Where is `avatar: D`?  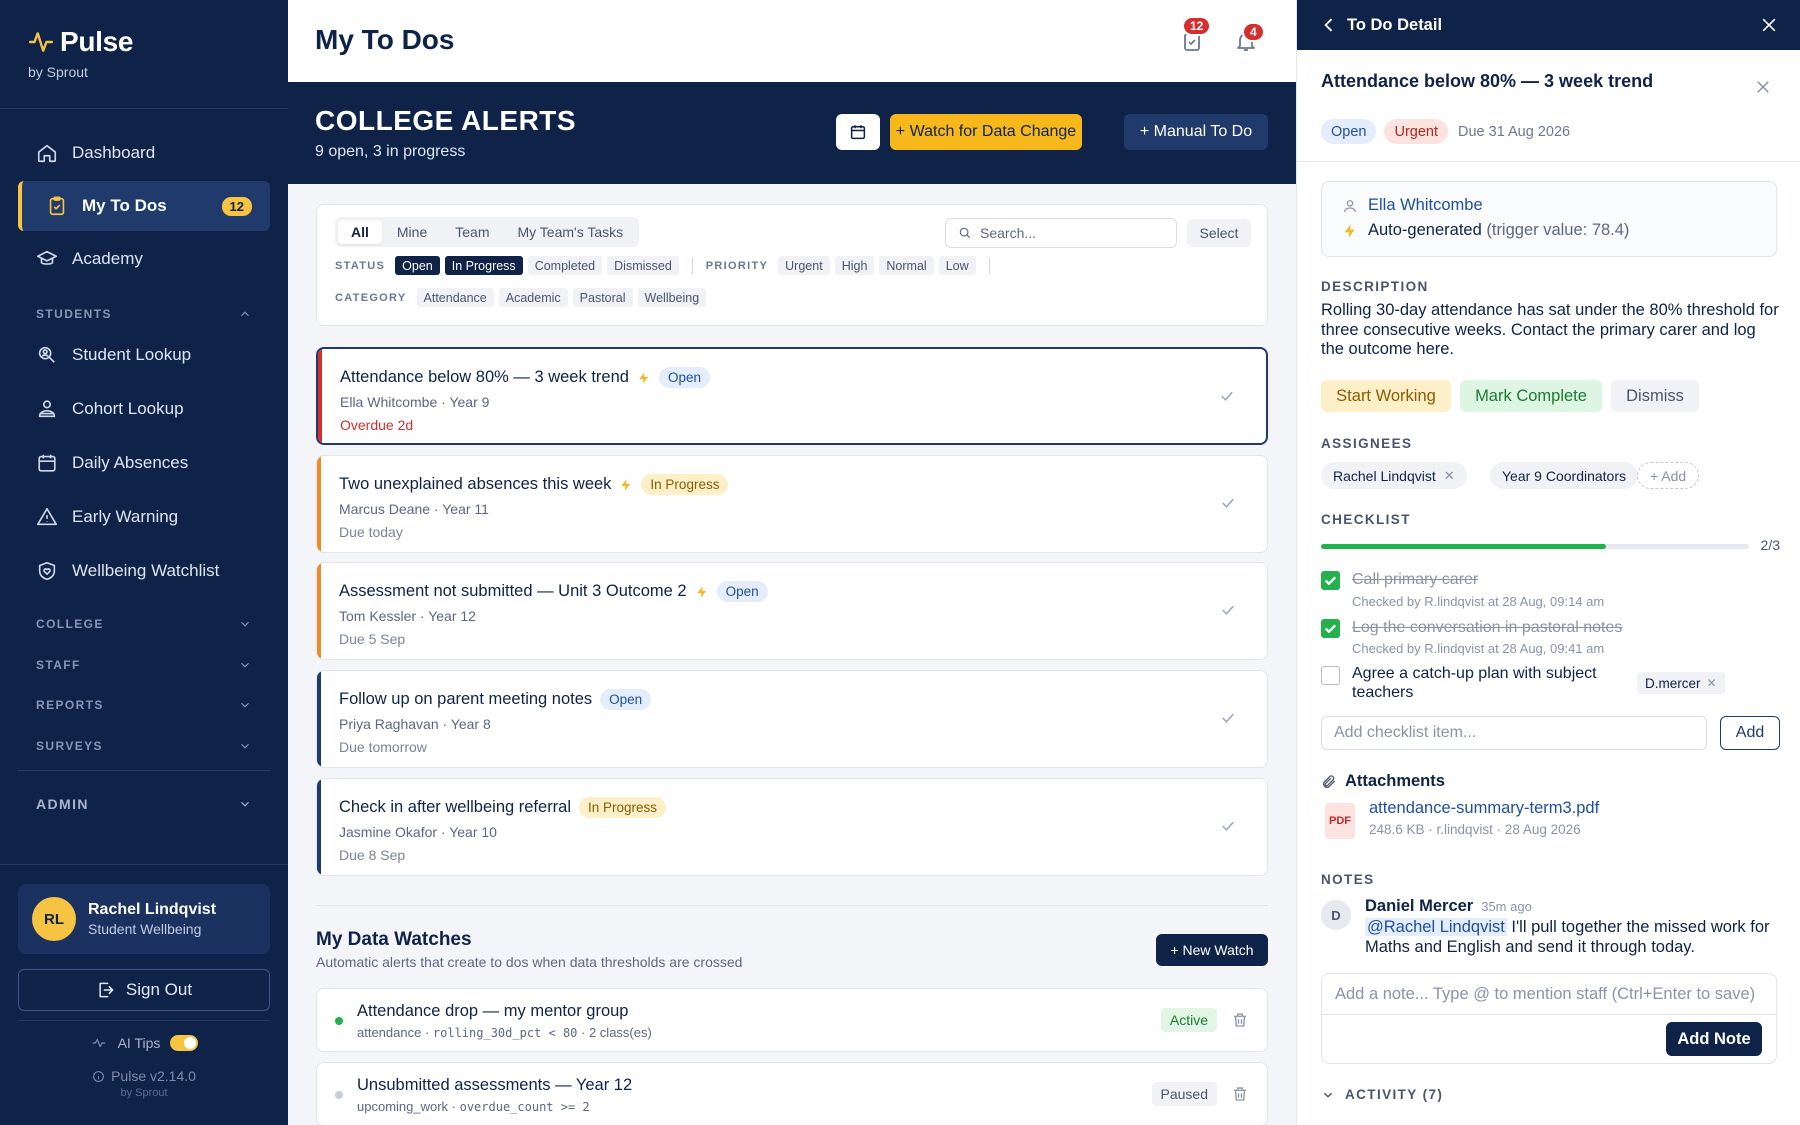
avatar: D is located at coordinates (1336, 915).